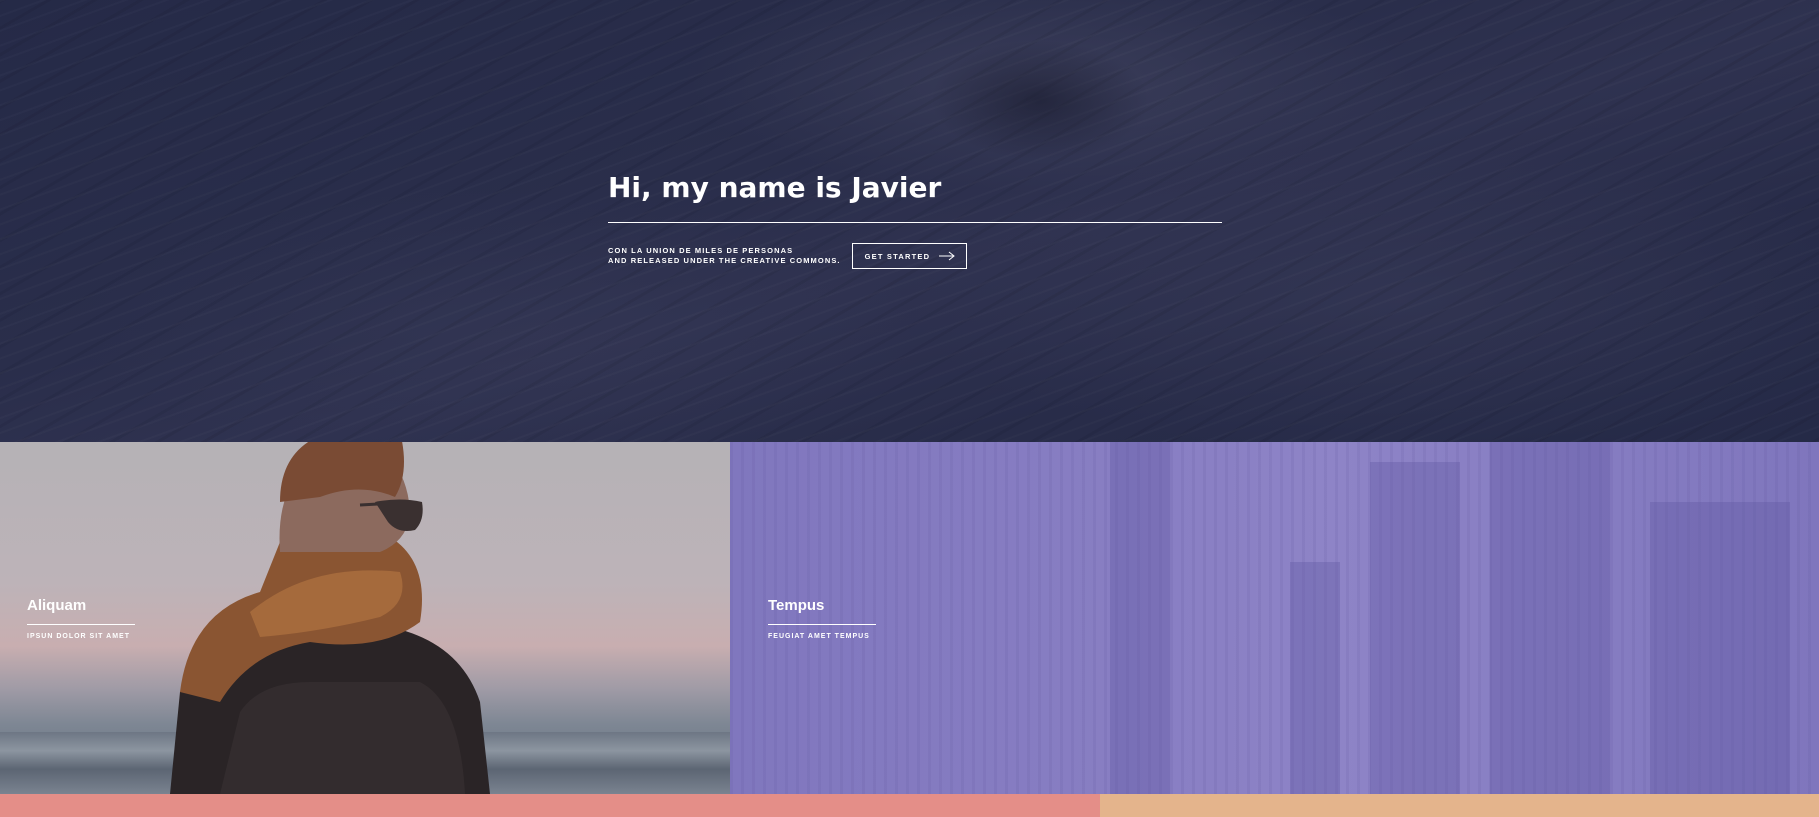 The width and height of the screenshot is (1819, 817). Describe the element at coordinates (822, 624) in the screenshot. I see `tile-tempus-divider` at that location.